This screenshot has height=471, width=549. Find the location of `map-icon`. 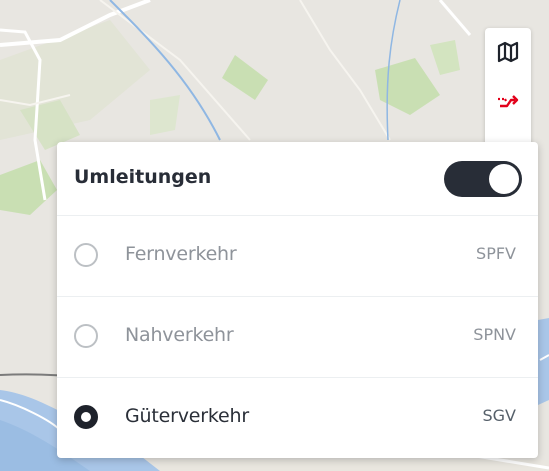

map-icon is located at coordinates (508, 52).